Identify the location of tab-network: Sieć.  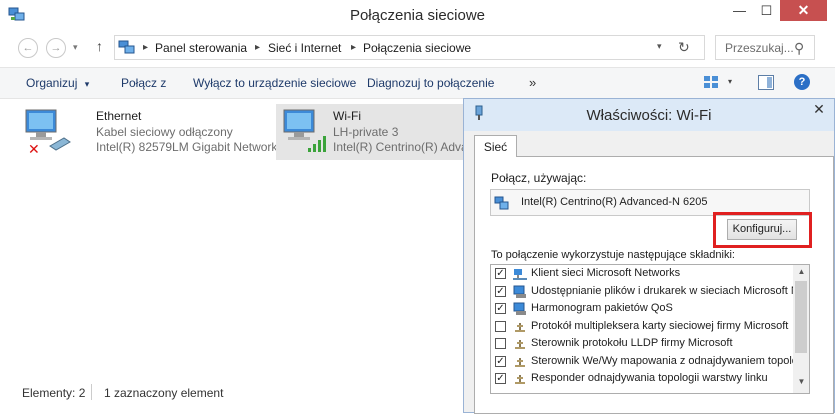
(495, 146).